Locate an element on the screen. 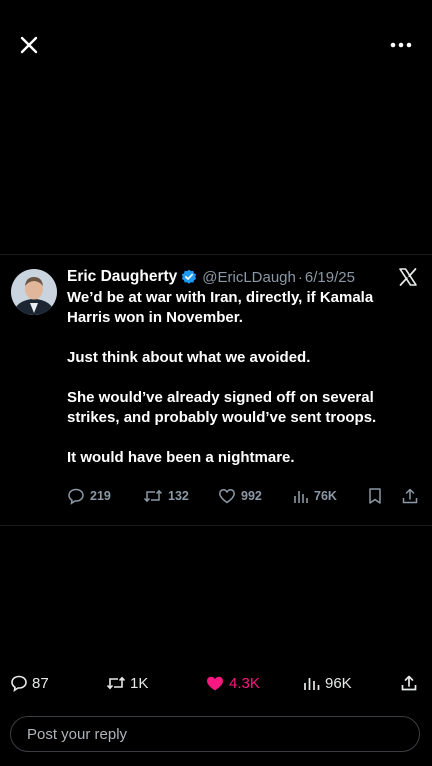 Image resolution: width=432 pixels, height=766 pixels. views-button: 96K is located at coordinates (327, 683).